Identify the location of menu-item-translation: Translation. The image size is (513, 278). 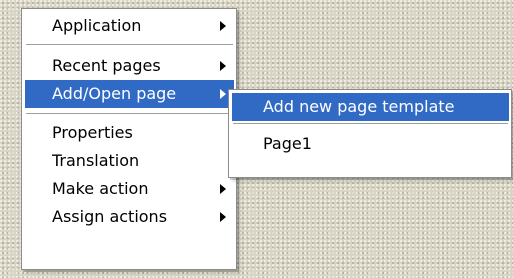
(129, 161).